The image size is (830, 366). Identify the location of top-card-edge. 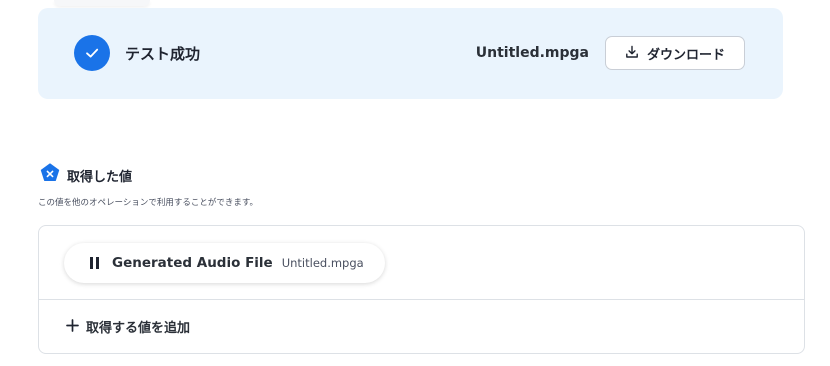
(102, 3).